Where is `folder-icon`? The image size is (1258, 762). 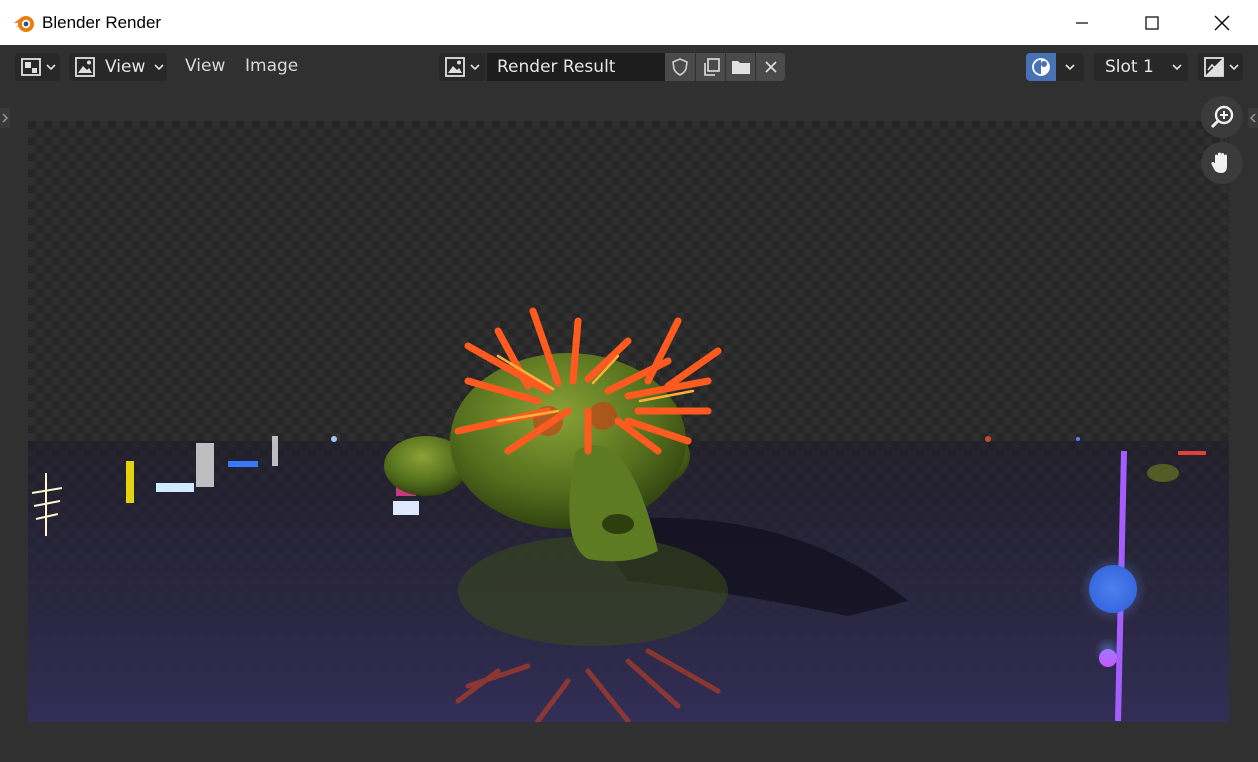 folder-icon is located at coordinates (741, 67).